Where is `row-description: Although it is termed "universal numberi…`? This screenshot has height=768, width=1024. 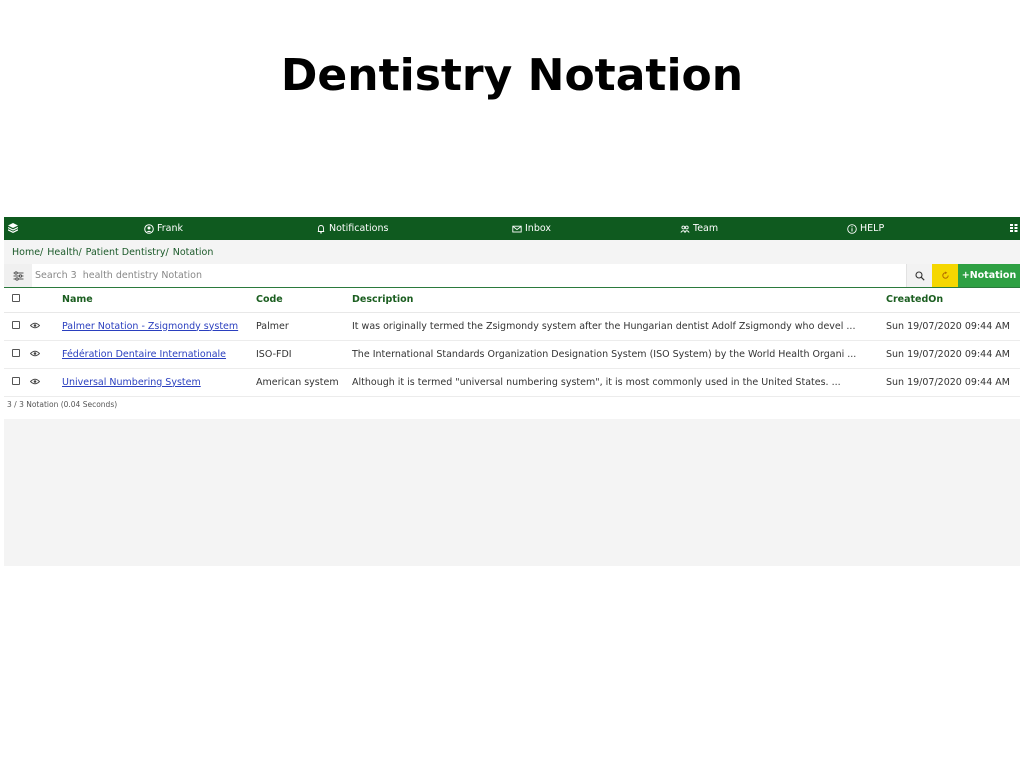 row-description: Although it is termed "universal numberi… is located at coordinates (619, 382).